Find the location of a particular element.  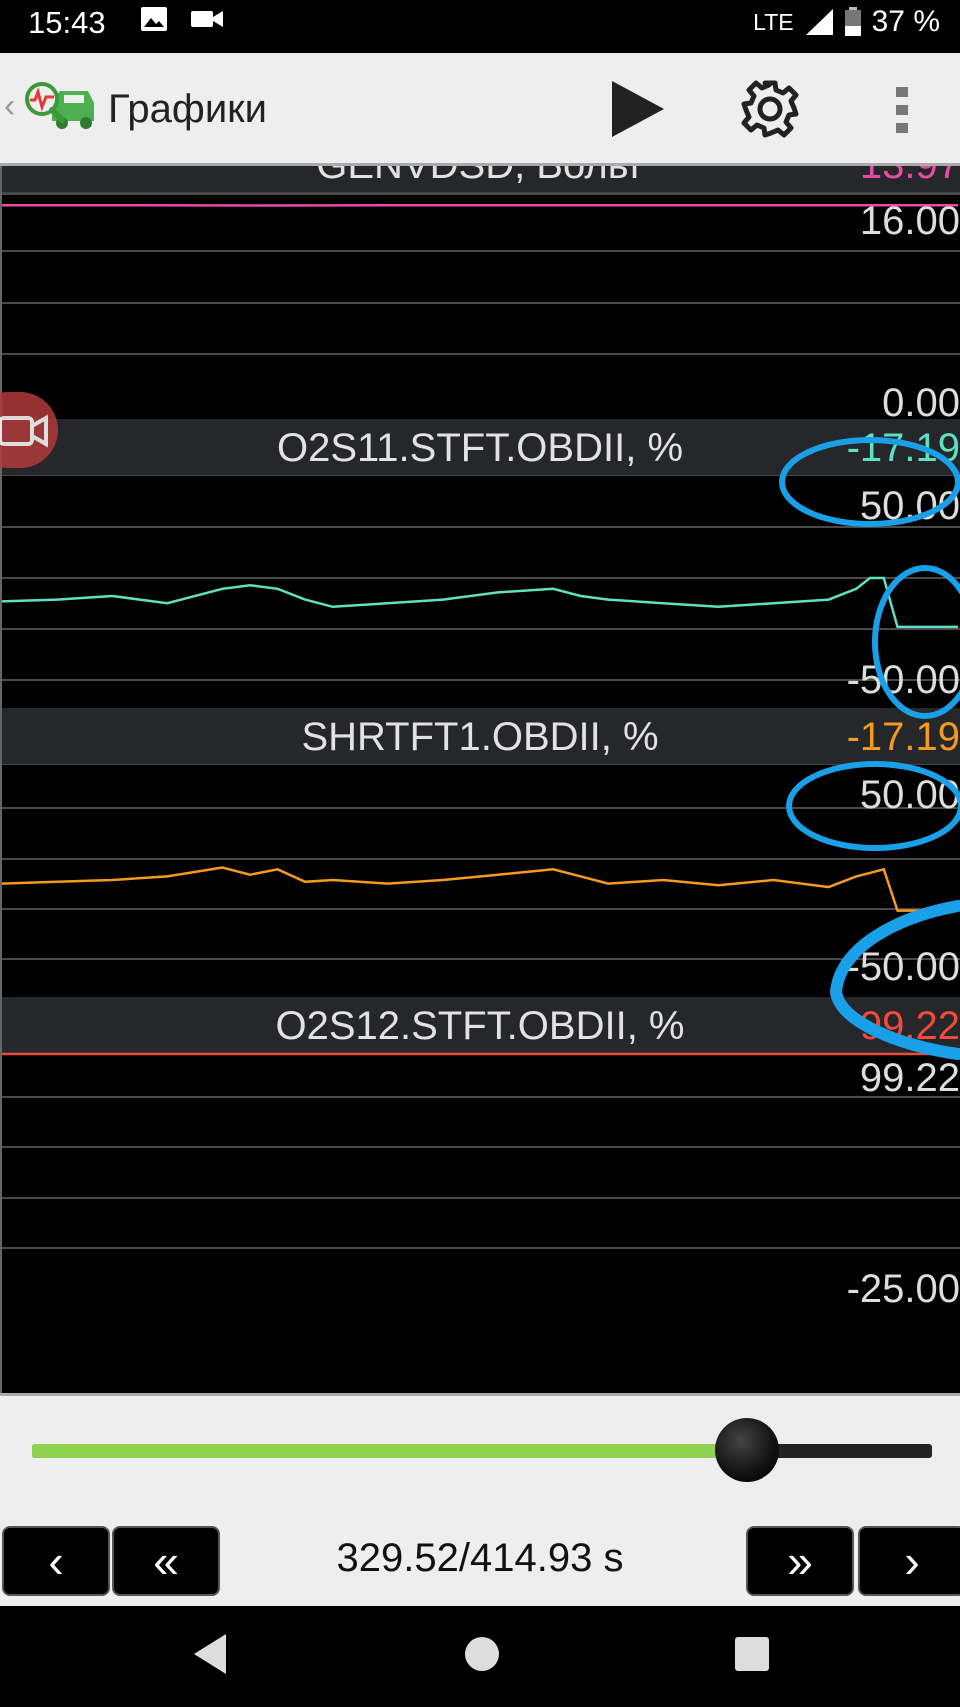

play-icon is located at coordinates (637, 109).